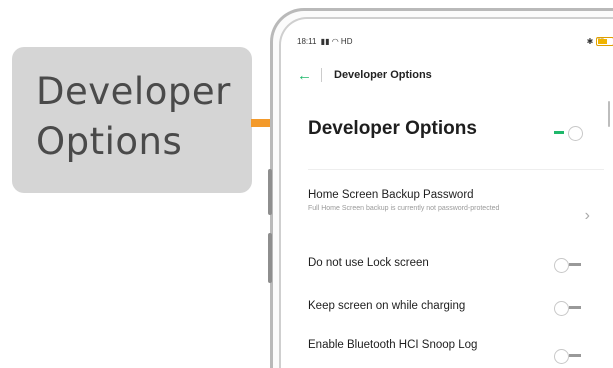 This screenshot has height=368, width=613. What do you see at coordinates (568, 133) in the screenshot?
I see `developer-options-toggle` at bounding box center [568, 133].